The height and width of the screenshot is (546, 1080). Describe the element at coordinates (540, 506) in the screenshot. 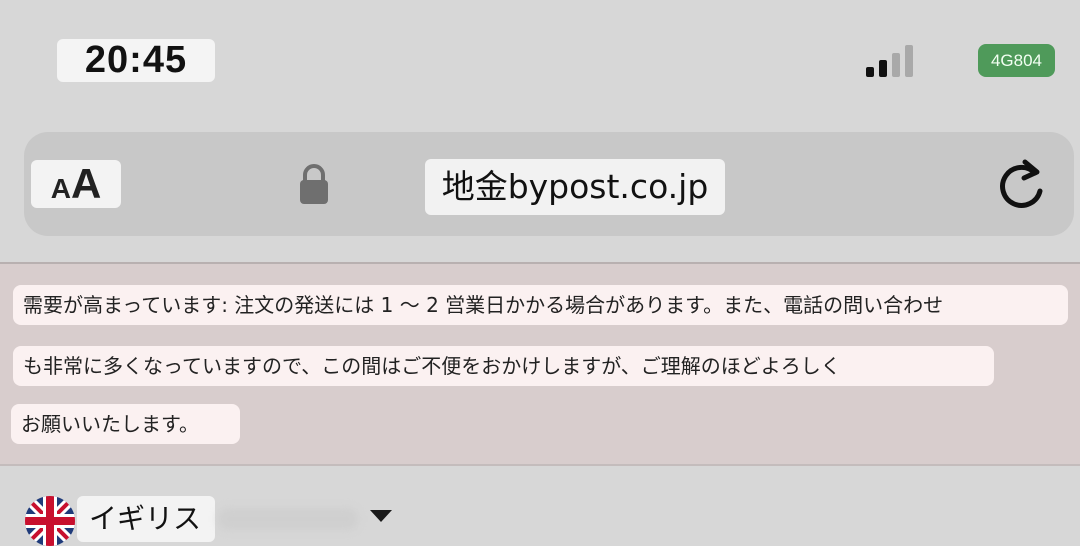

I see `country-selector: イギリス` at that location.